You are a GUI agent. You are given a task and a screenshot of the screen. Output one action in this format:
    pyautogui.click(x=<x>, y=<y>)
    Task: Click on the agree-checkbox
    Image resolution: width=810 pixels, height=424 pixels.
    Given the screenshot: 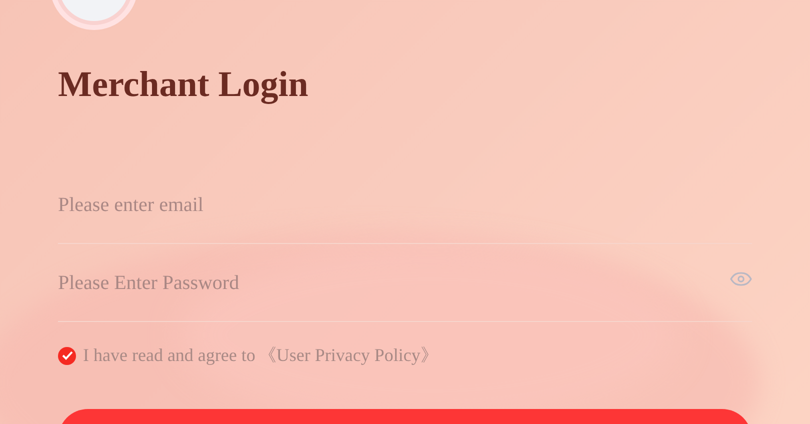 What is the action you would take?
    pyautogui.click(x=67, y=355)
    